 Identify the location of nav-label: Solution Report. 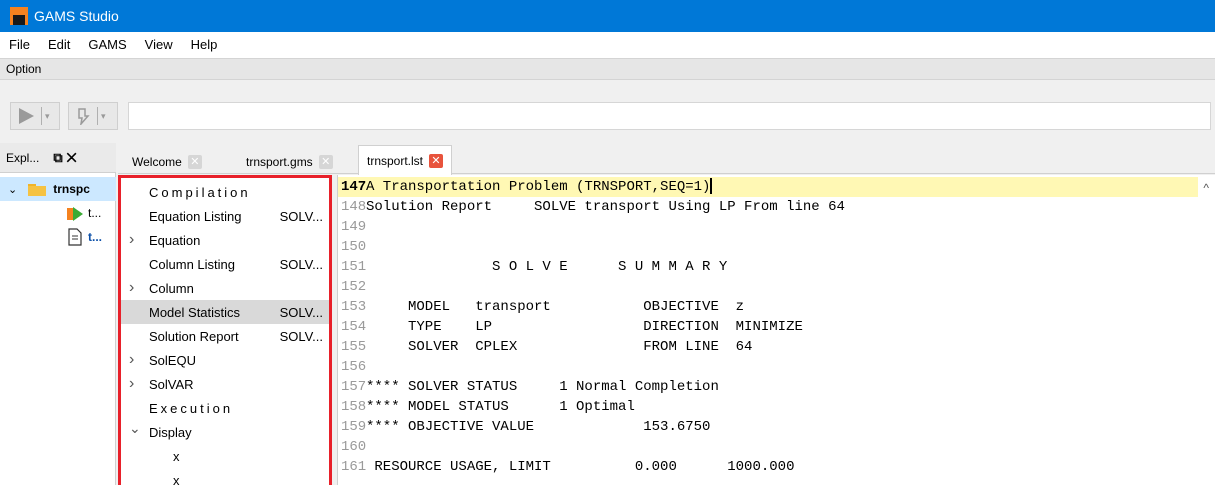
(194, 336).